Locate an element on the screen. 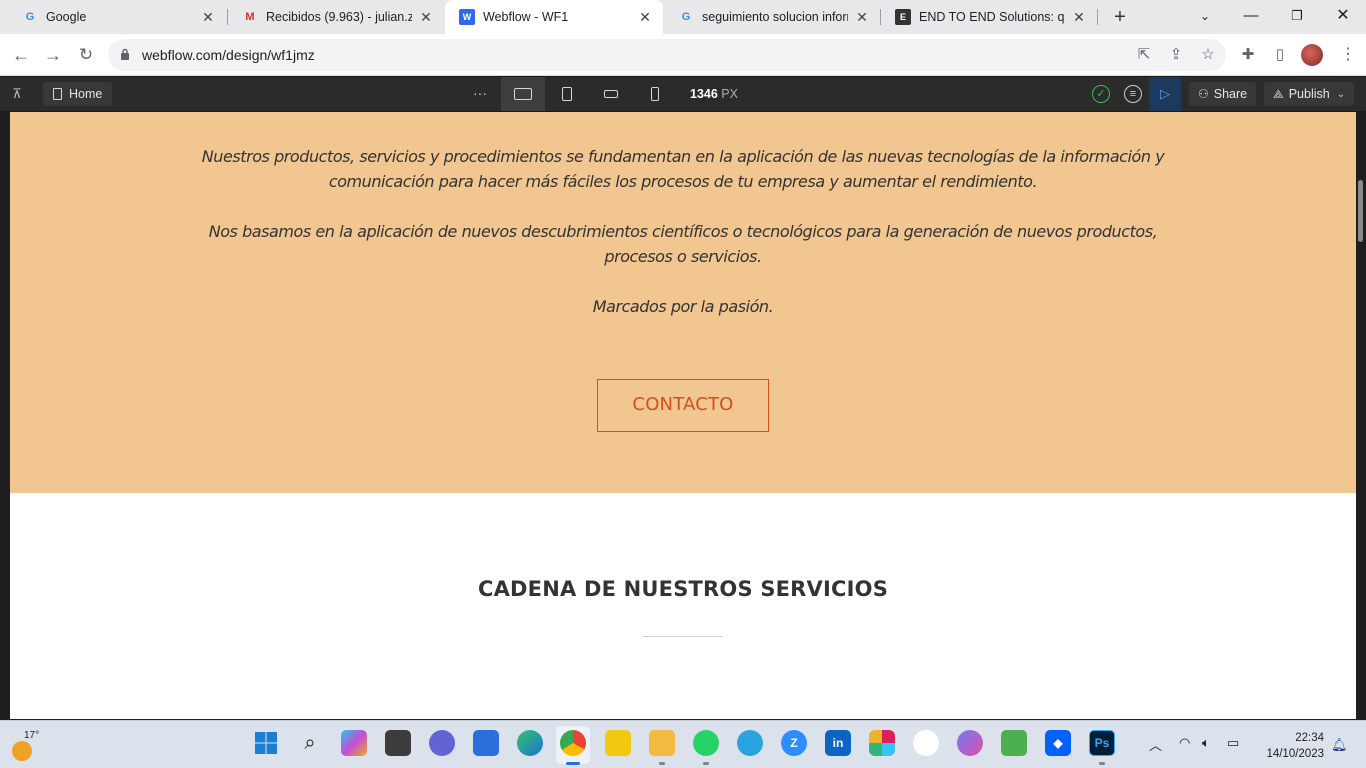 The width and height of the screenshot is (1366, 768). saved-check-icon: ✓ is located at coordinates (1101, 94).